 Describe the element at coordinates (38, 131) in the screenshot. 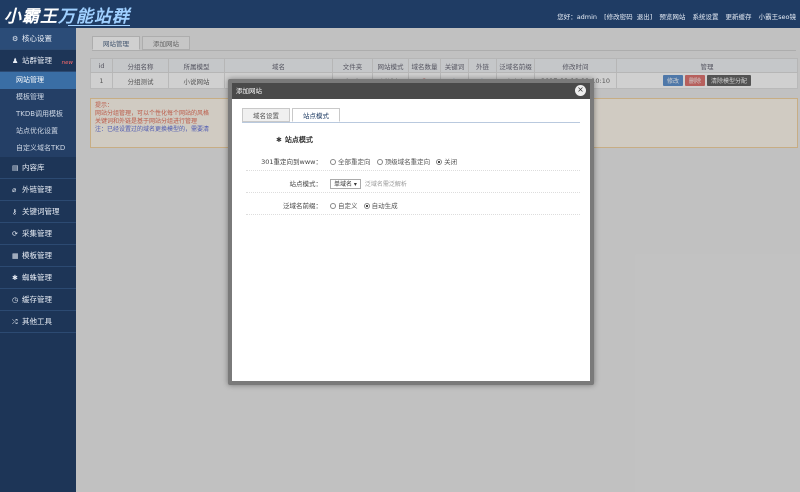

I see `sidebar-subitem-site-optimize: 站点优化设置` at that location.